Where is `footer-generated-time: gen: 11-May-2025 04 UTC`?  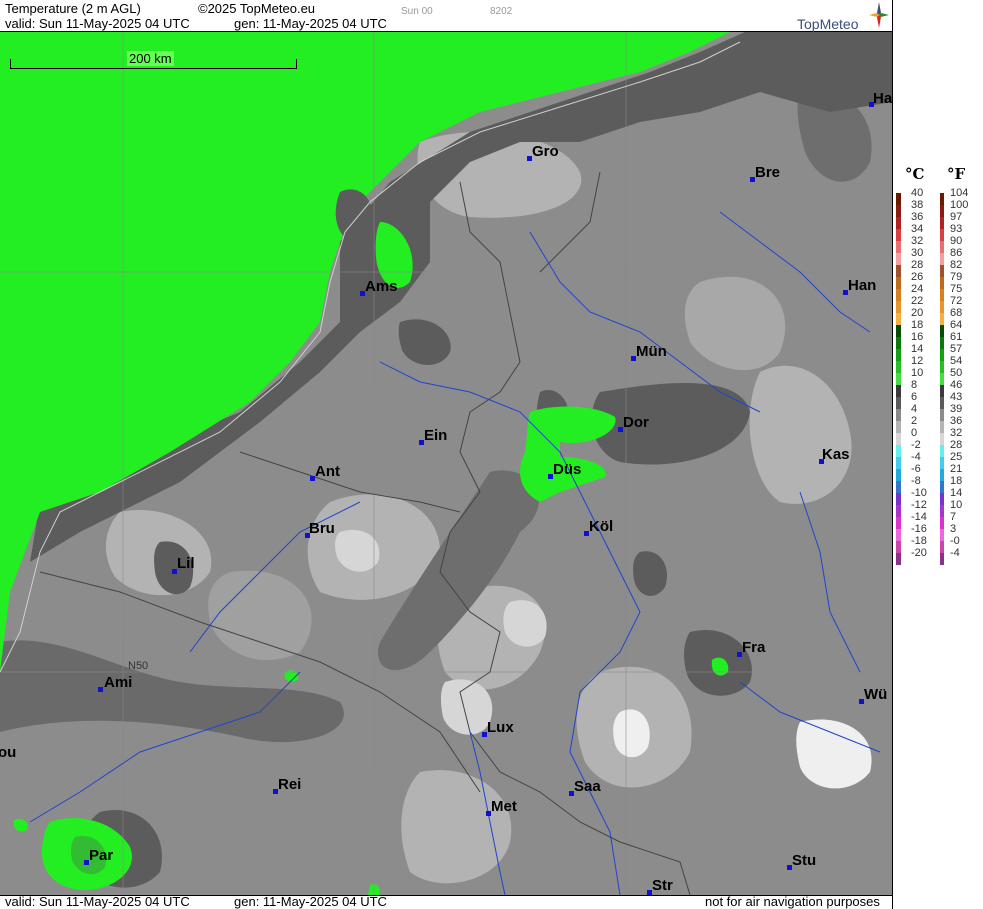
footer-generated-time: gen: 11-May-2025 04 UTC is located at coordinates (310, 901).